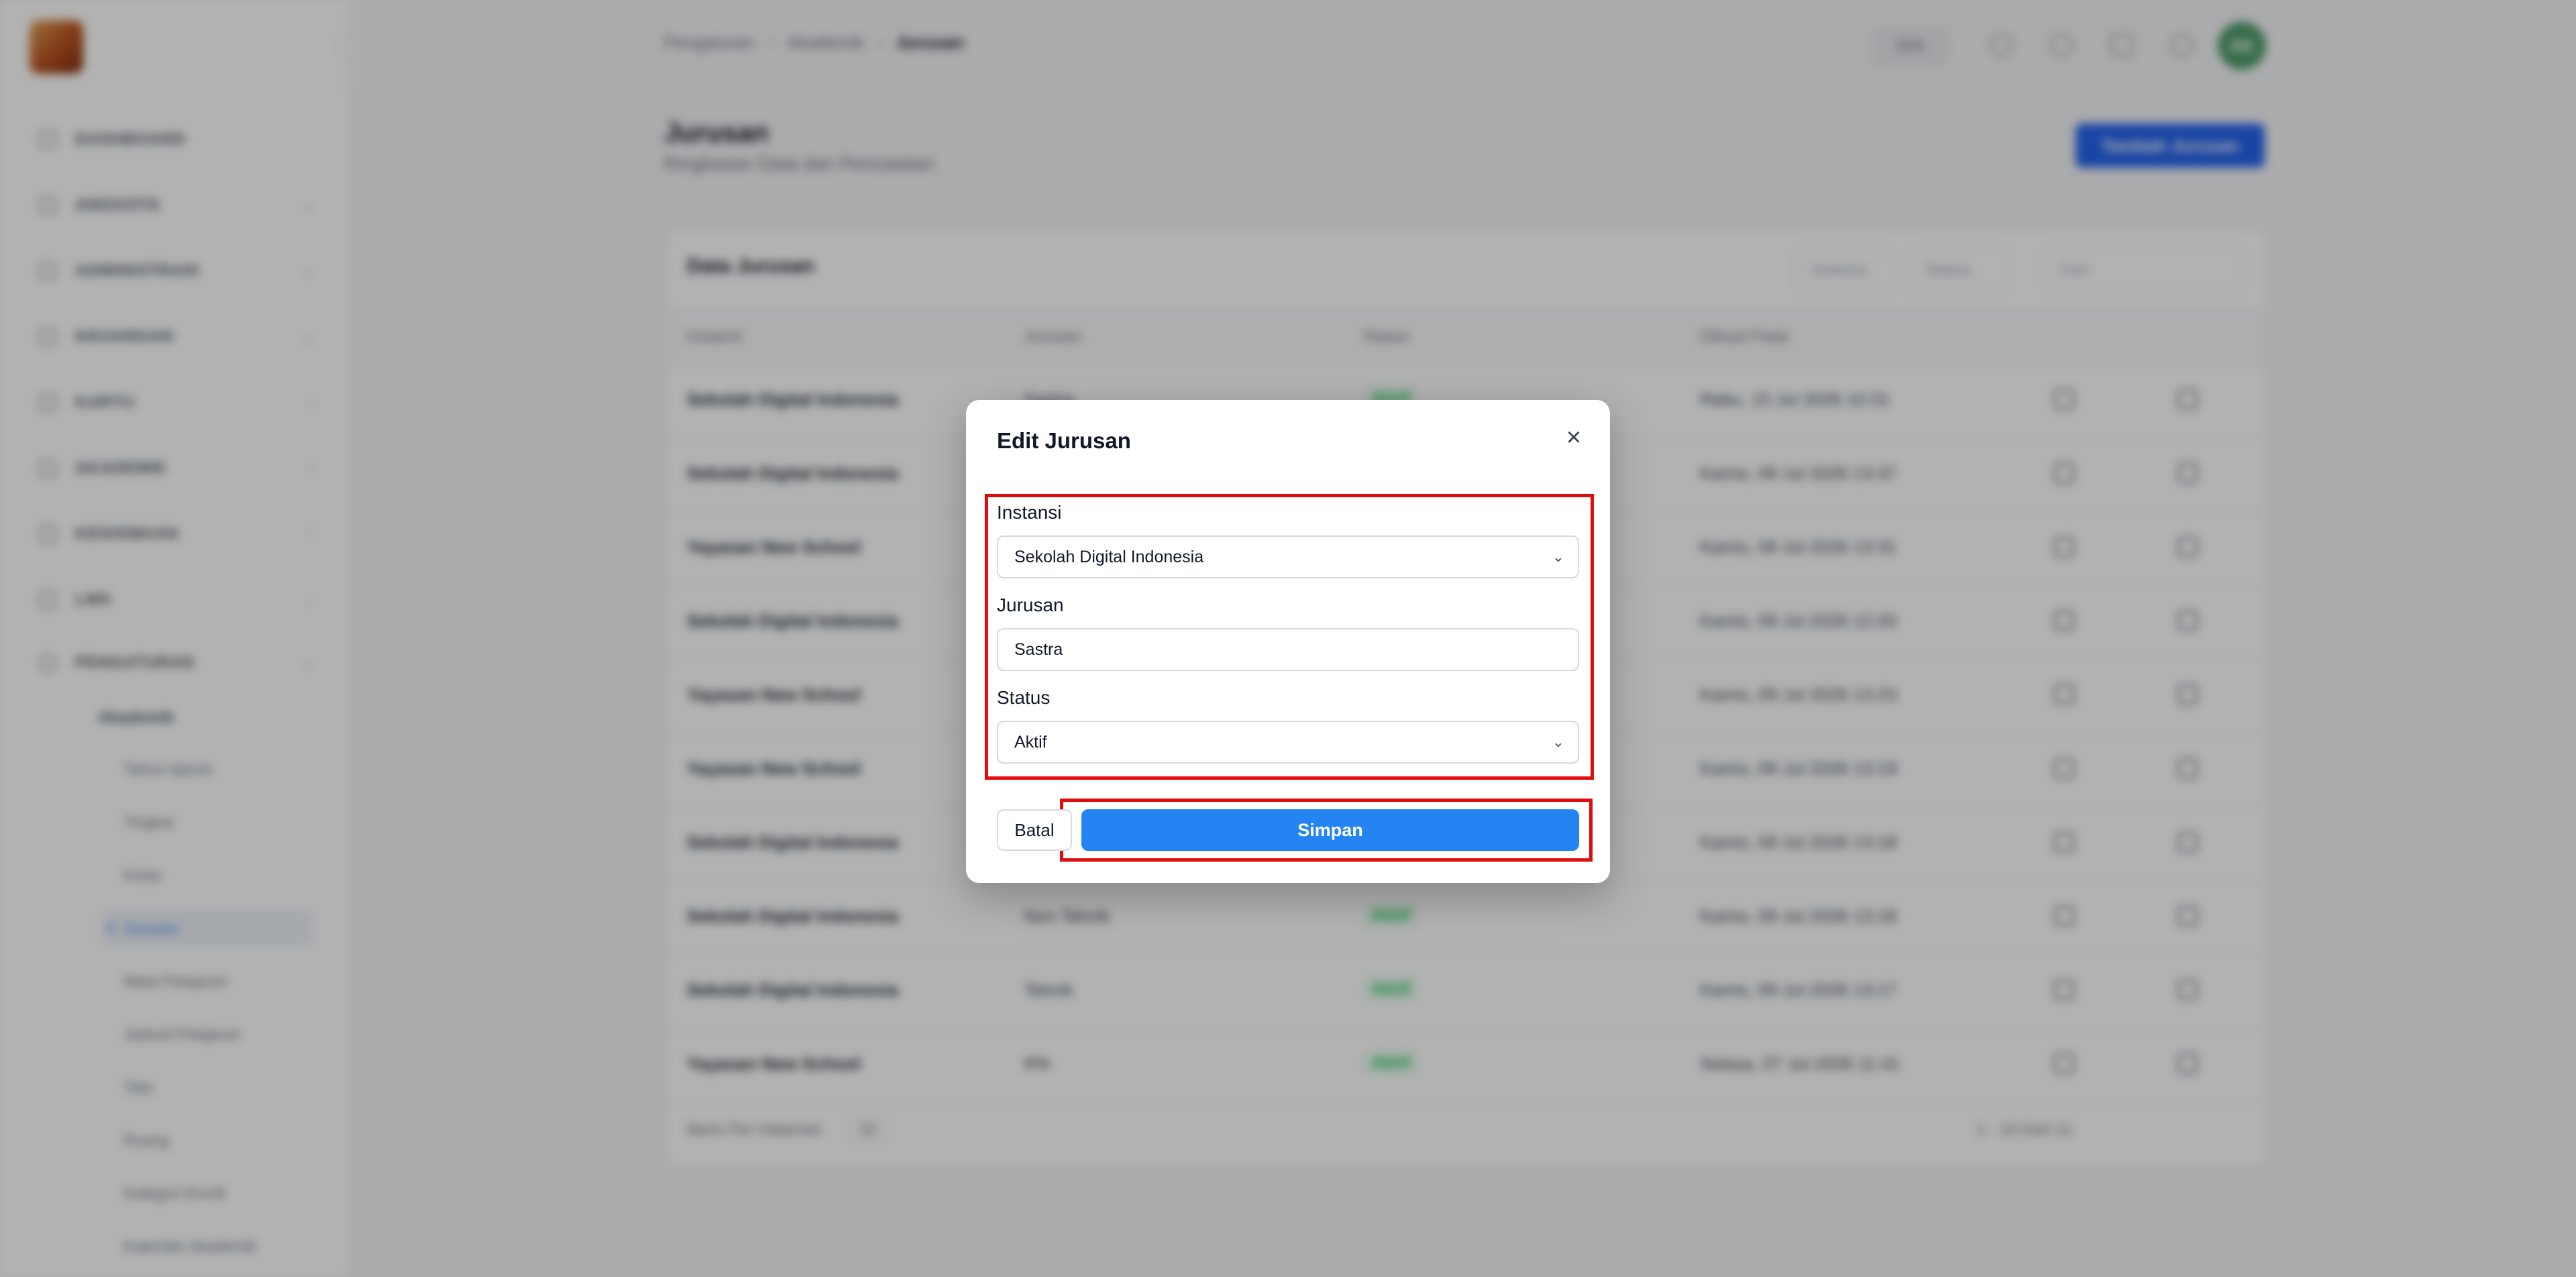 The width and height of the screenshot is (2576, 1277). What do you see at coordinates (1288, 649) in the screenshot?
I see `jurusan-input: Sastra` at bounding box center [1288, 649].